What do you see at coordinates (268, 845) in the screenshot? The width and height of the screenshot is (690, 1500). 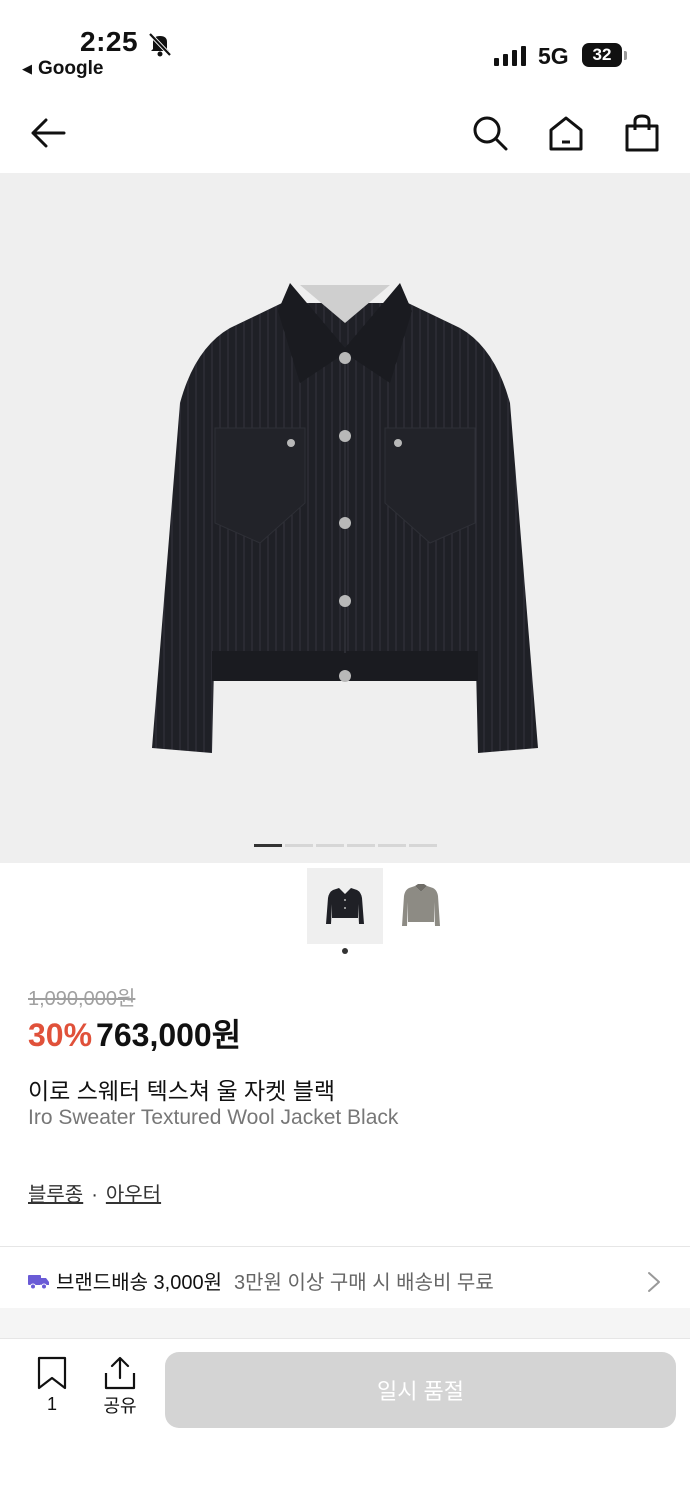 I see `carousel-dot-active` at bounding box center [268, 845].